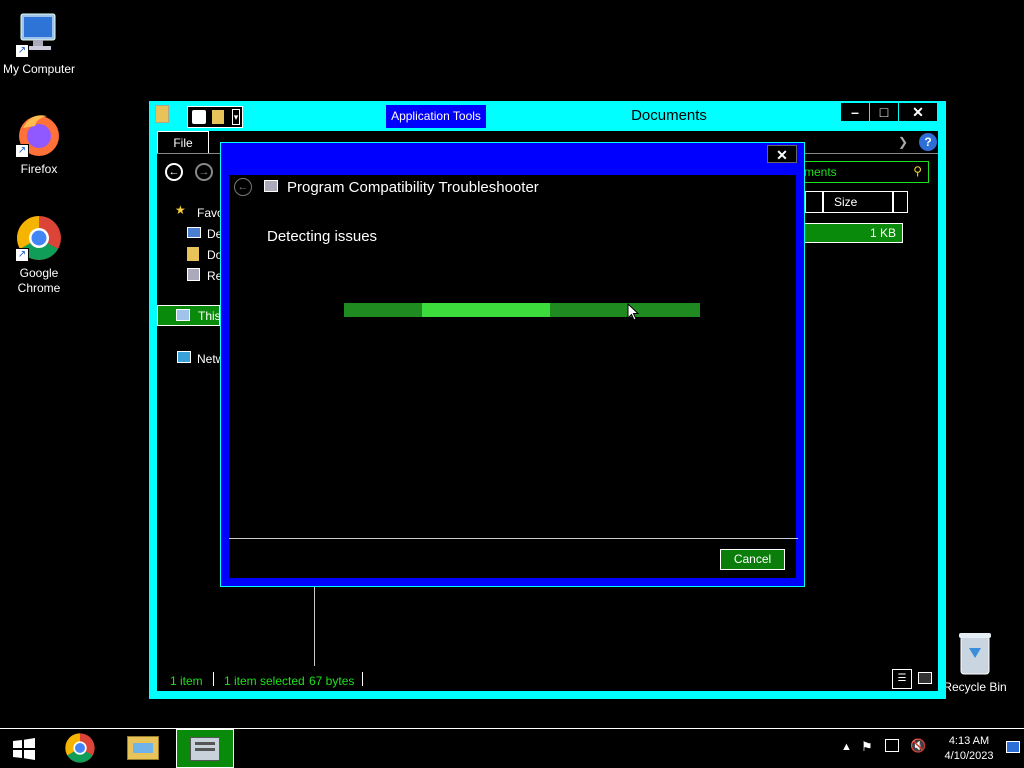 This screenshot has height=768, width=1024. I want to click on properties-icon, so click(199, 117).